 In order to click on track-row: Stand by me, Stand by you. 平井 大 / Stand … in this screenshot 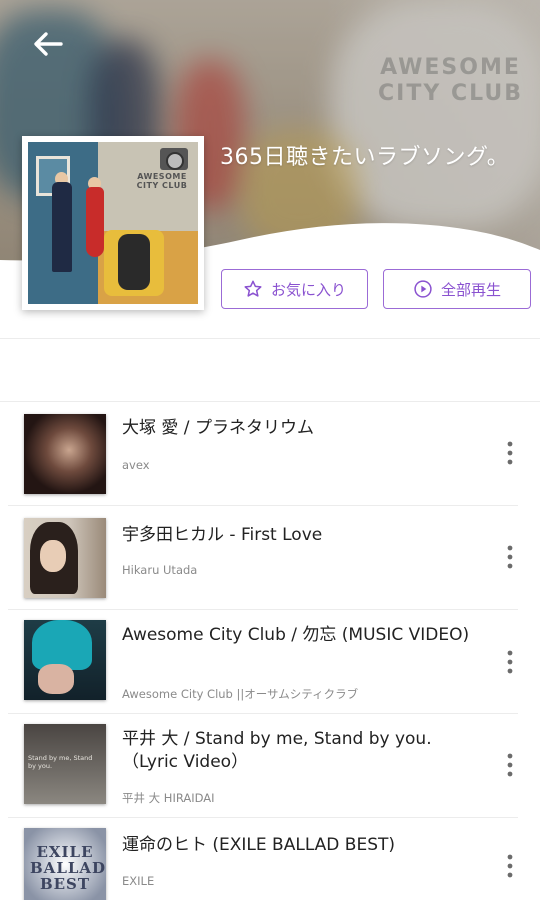, I will do `click(270, 766)`.